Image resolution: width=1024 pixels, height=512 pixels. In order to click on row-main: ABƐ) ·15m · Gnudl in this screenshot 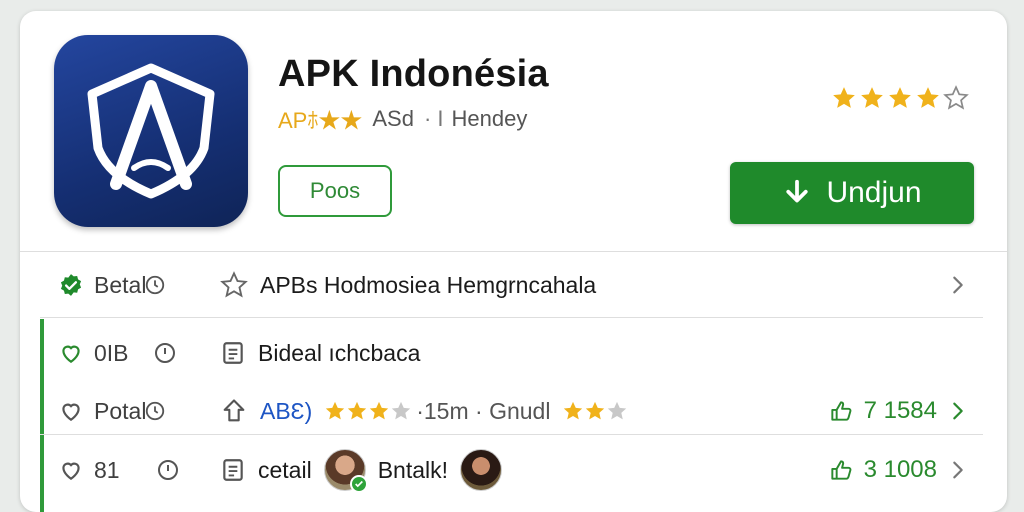, I will do `click(424, 411)`.